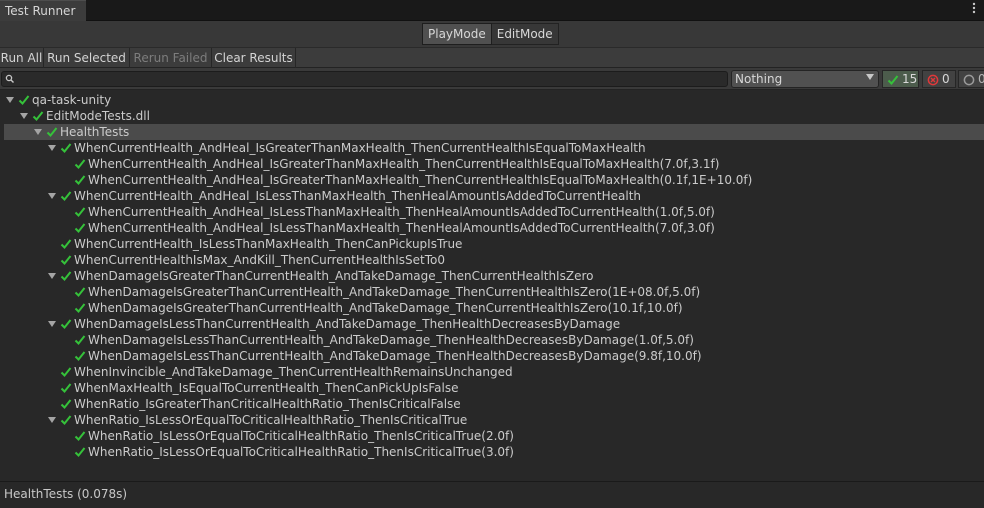  I want to click on skipped-filter-toggle: 0, so click(971, 79).